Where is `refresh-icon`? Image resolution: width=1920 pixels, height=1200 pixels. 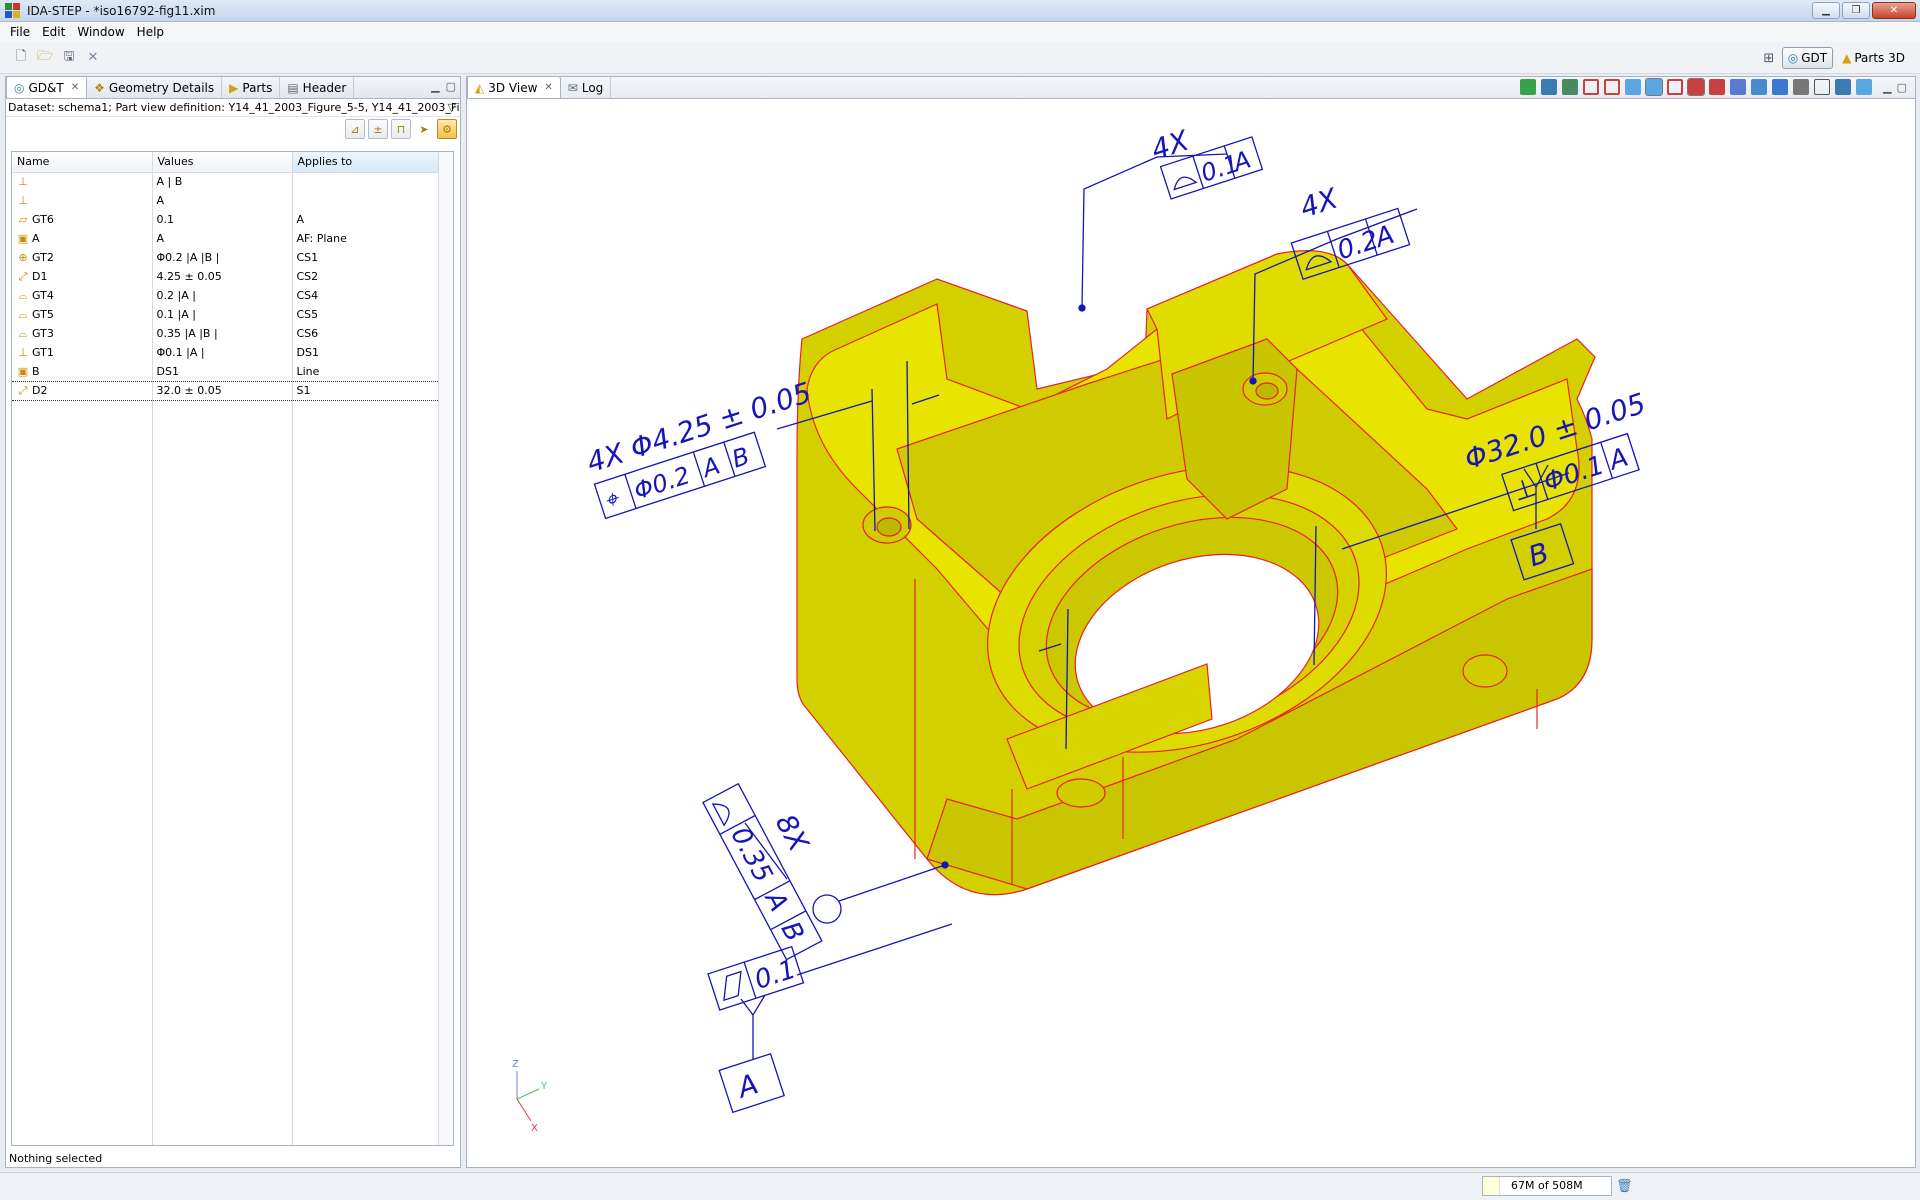 refresh-icon is located at coordinates (1528, 87).